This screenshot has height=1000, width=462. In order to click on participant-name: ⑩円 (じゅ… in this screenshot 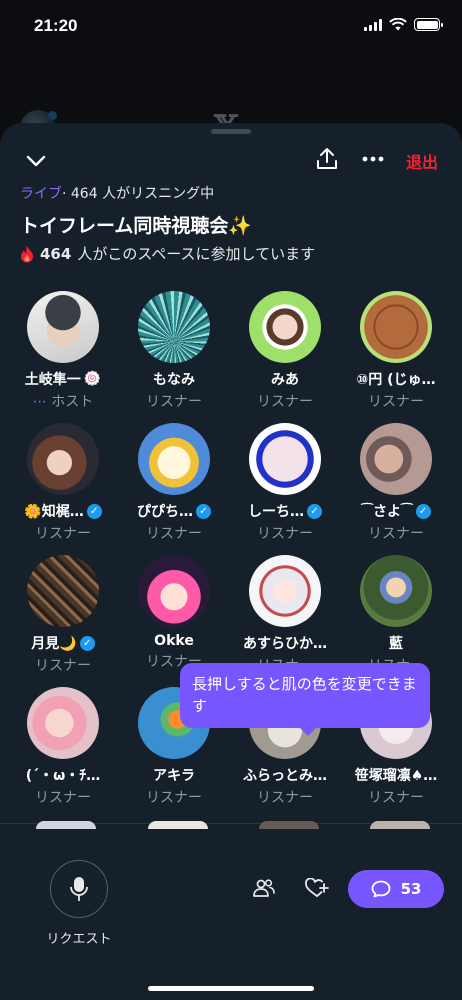, I will do `click(396, 380)`.